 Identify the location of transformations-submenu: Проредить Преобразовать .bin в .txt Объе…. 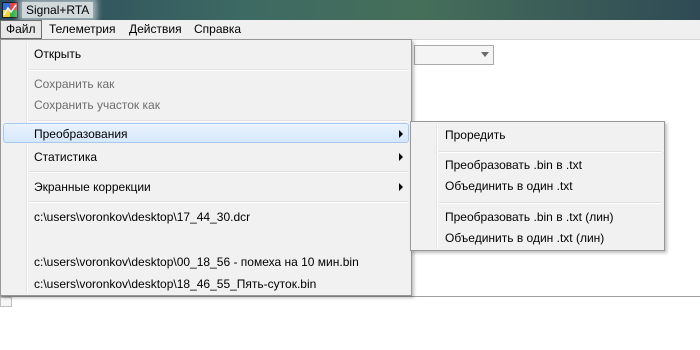
(537, 186).